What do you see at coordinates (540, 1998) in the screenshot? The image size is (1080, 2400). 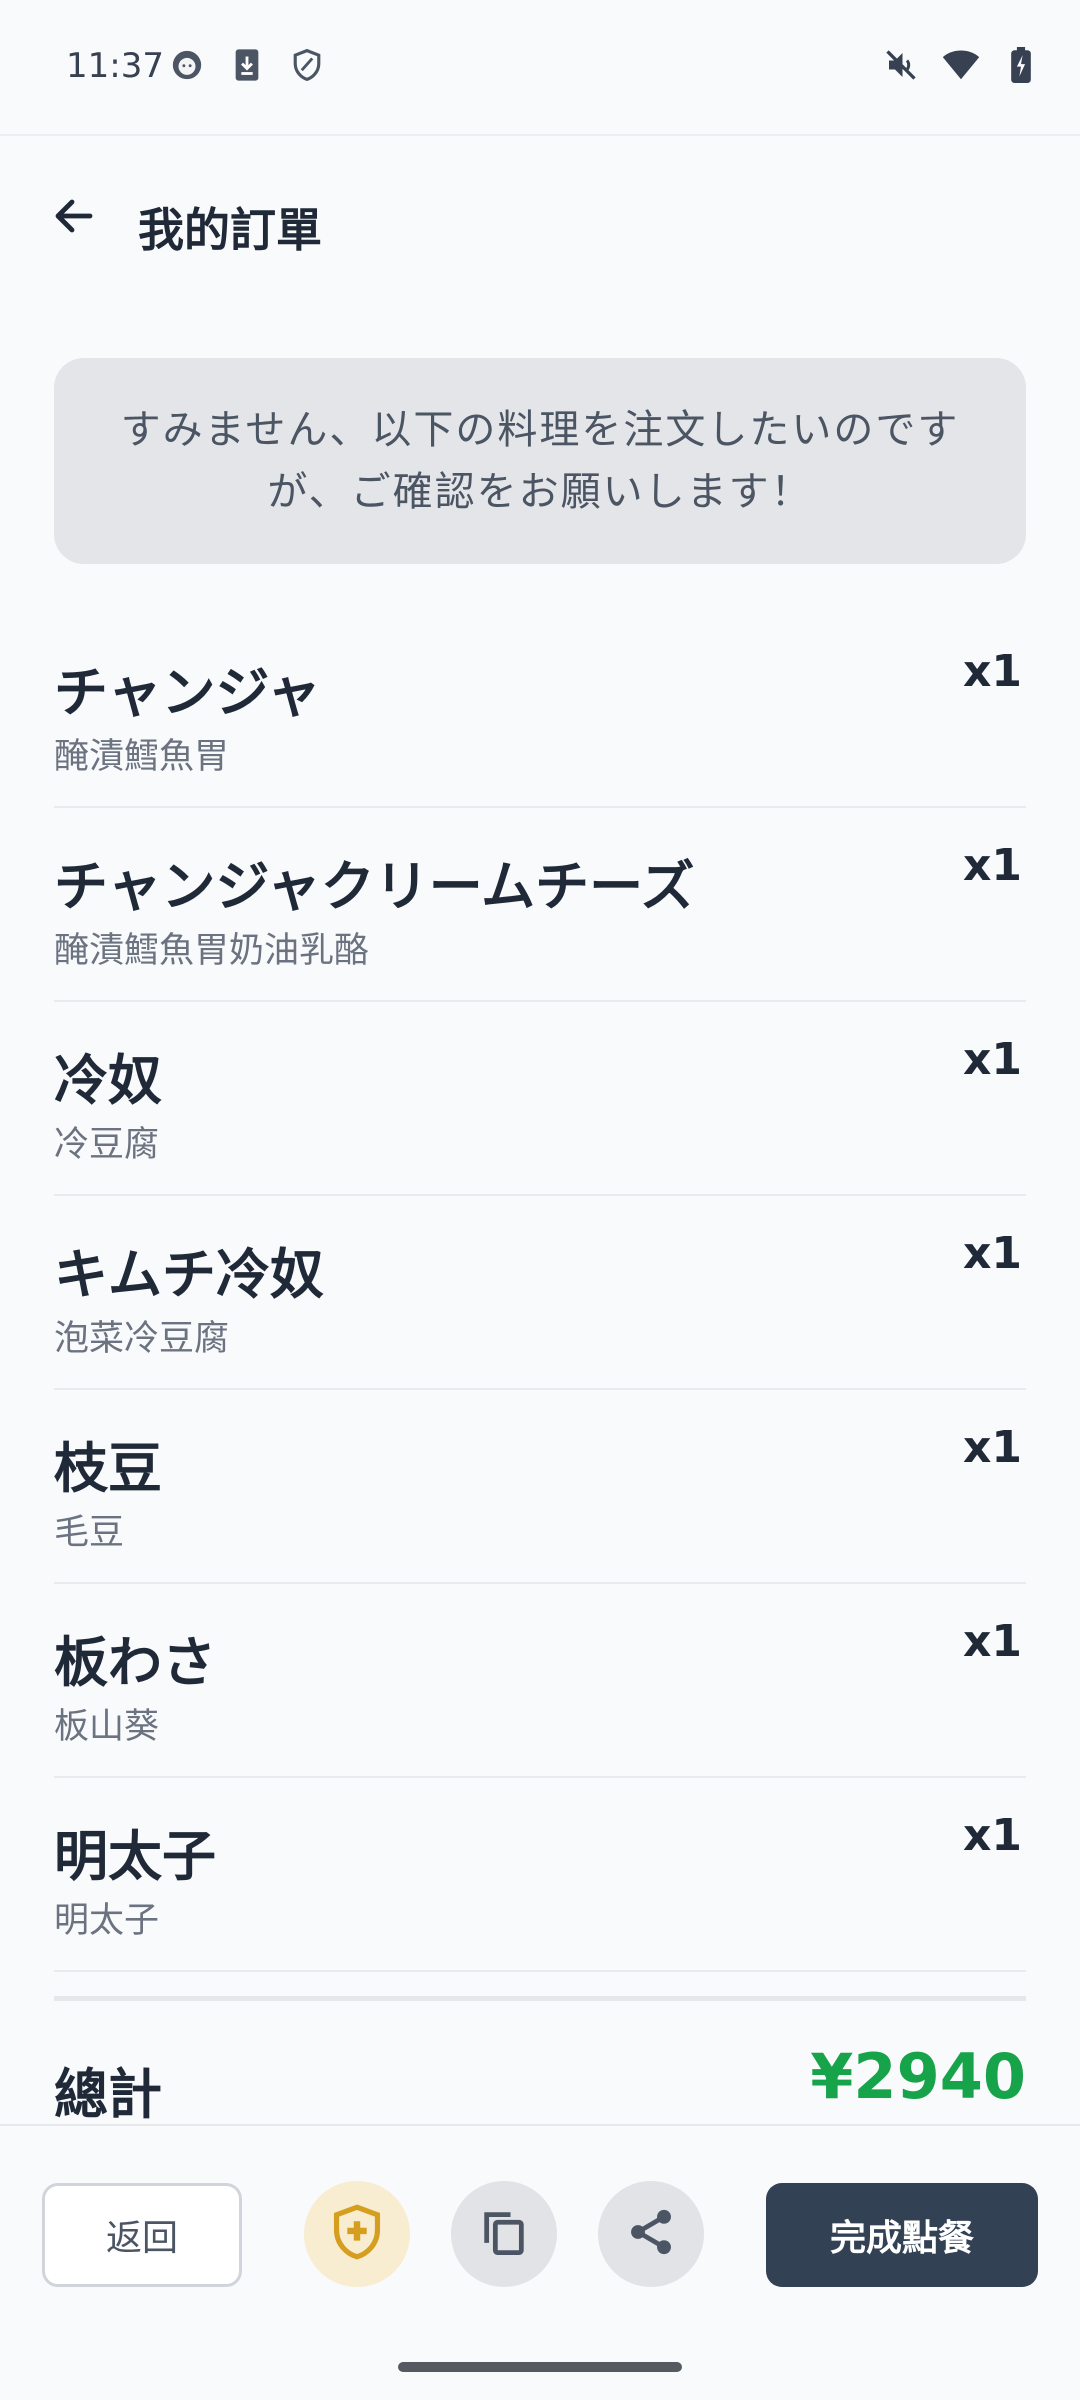 I see `total-divider` at bounding box center [540, 1998].